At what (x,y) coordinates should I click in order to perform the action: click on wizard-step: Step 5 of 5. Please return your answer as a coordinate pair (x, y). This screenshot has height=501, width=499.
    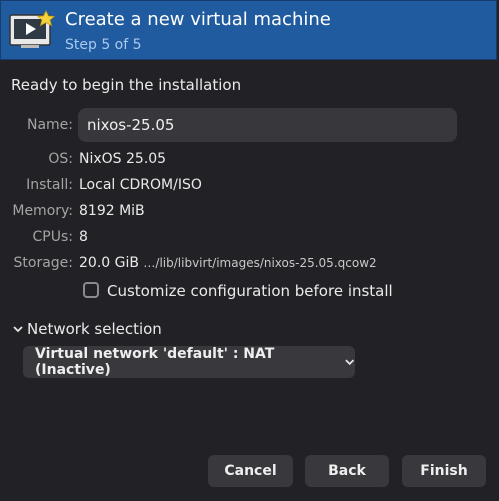
    Looking at the image, I should click on (103, 45).